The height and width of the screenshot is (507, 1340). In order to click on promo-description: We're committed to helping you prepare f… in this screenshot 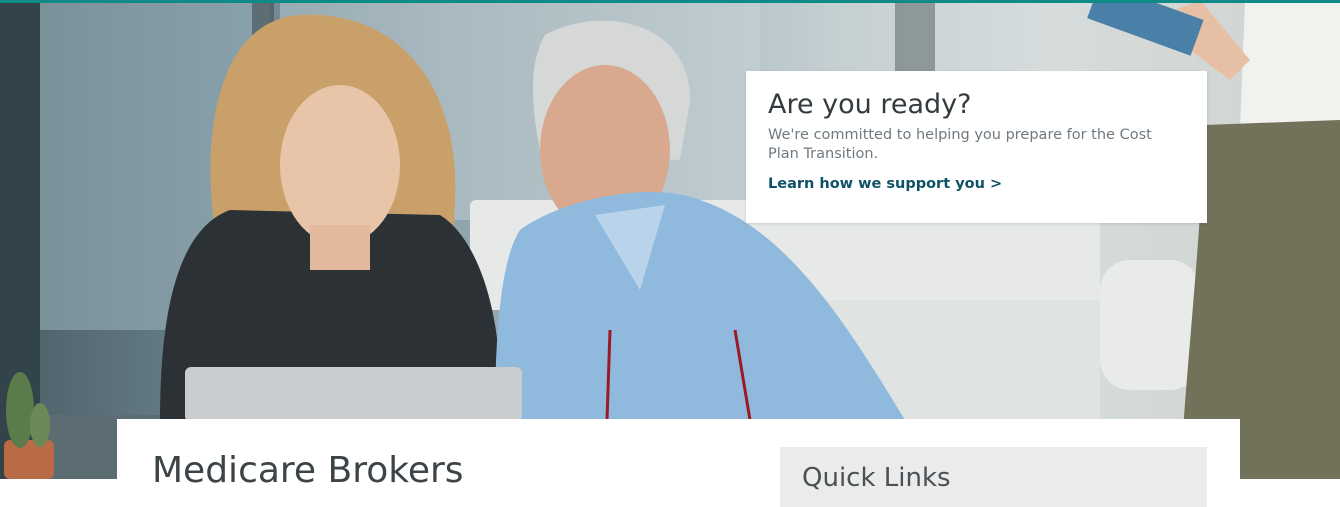, I will do `click(960, 144)`.